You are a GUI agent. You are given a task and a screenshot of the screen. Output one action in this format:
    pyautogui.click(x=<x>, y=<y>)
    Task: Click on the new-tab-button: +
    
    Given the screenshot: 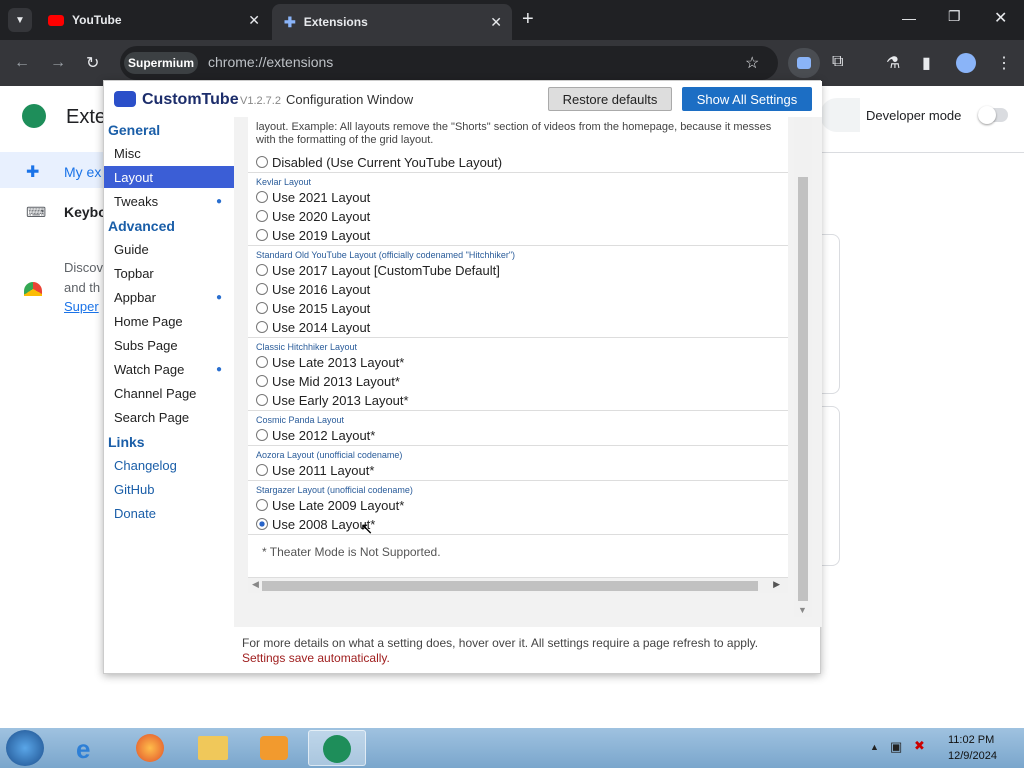 What is the action you would take?
    pyautogui.click(x=528, y=19)
    